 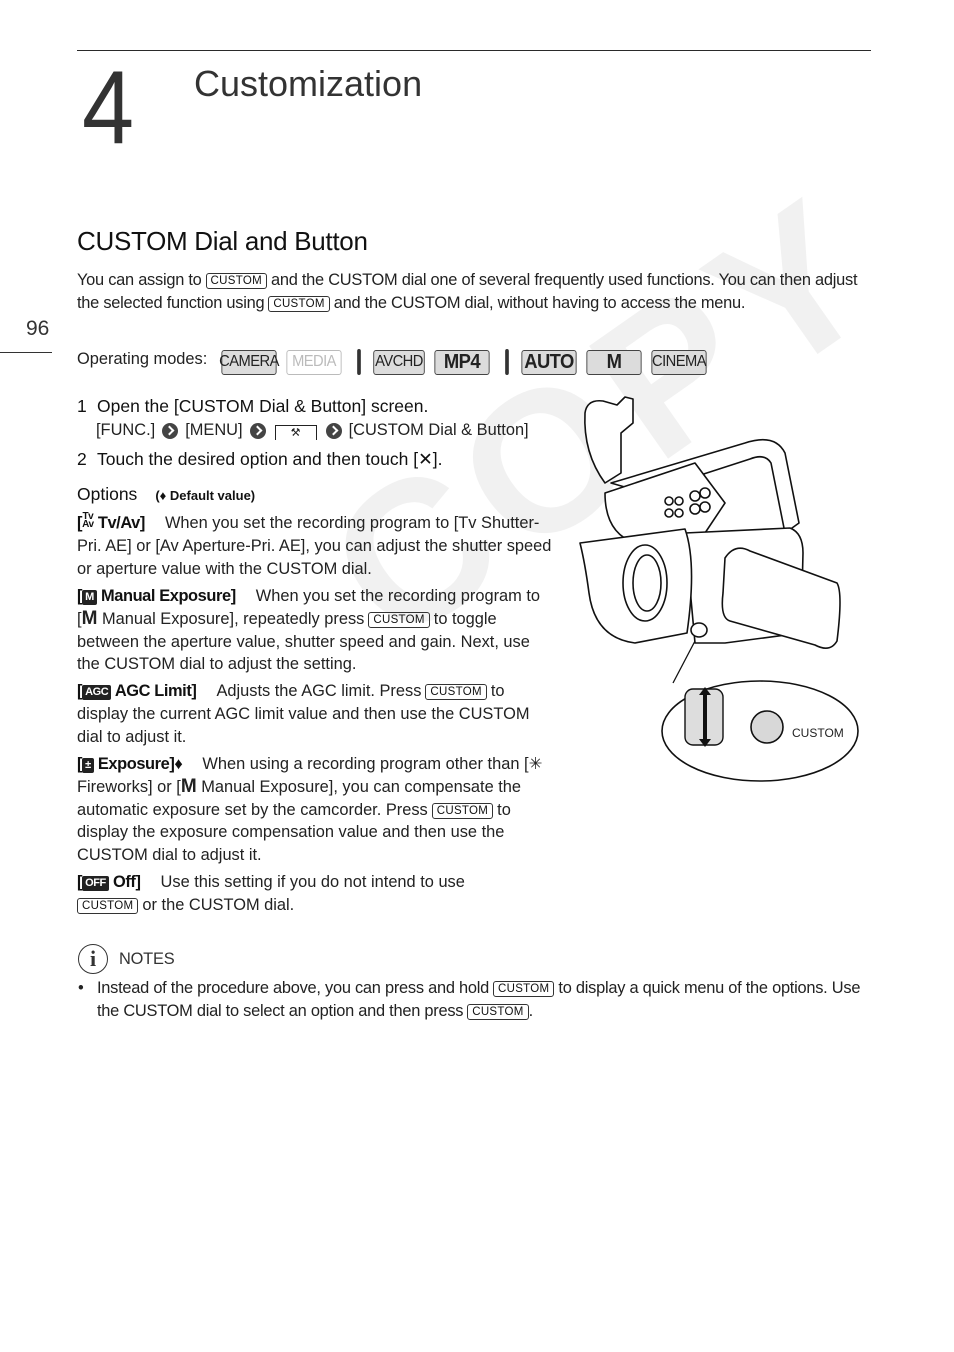 What do you see at coordinates (474, 50) in the screenshot?
I see `header-rule` at bounding box center [474, 50].